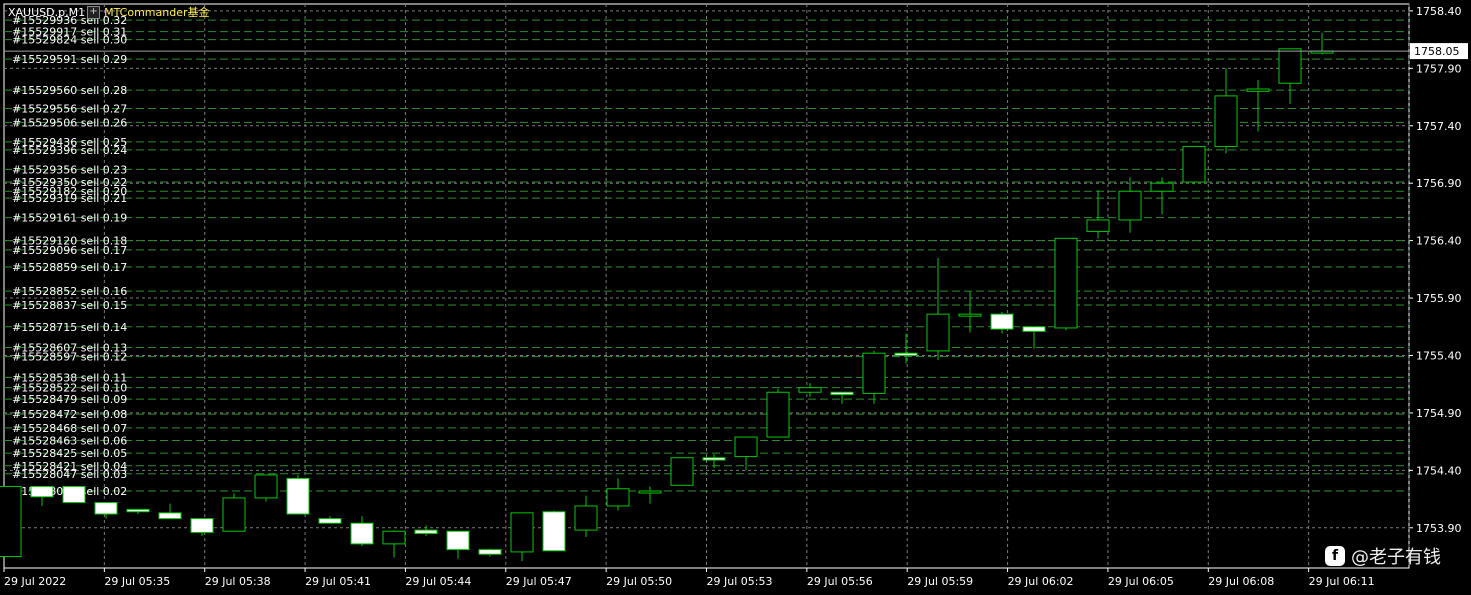  I want to click on time-axis-label: 29 Jul 05:56, so click(840, 581).